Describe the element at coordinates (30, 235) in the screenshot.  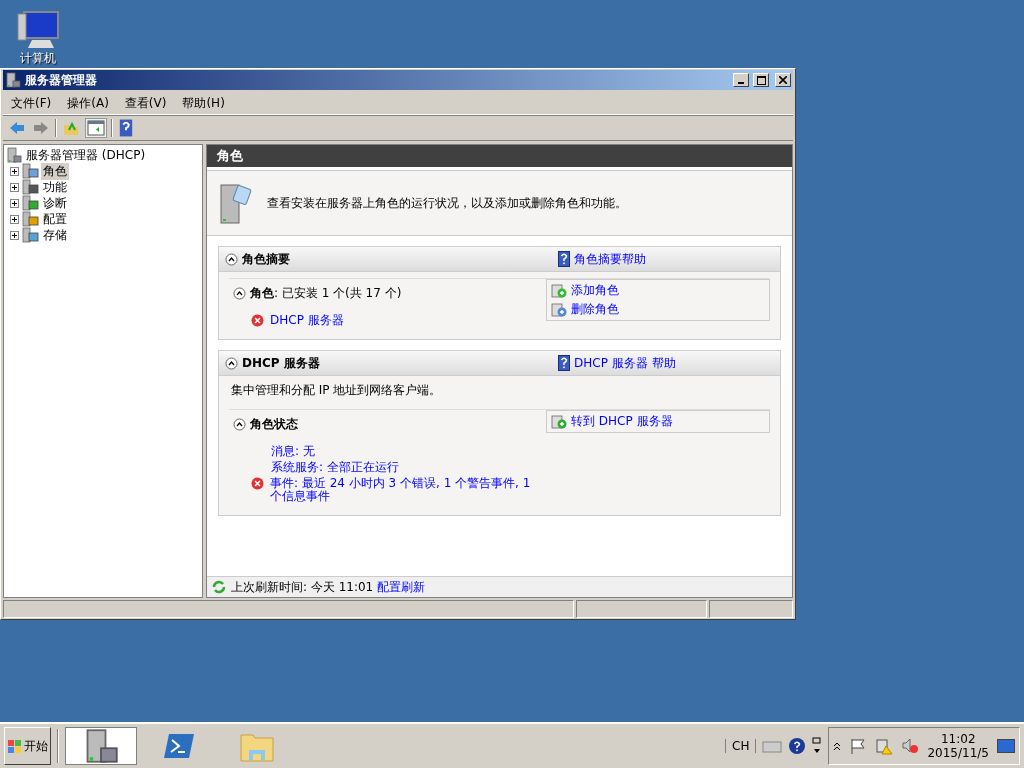
I see `storage-icon` at that location.